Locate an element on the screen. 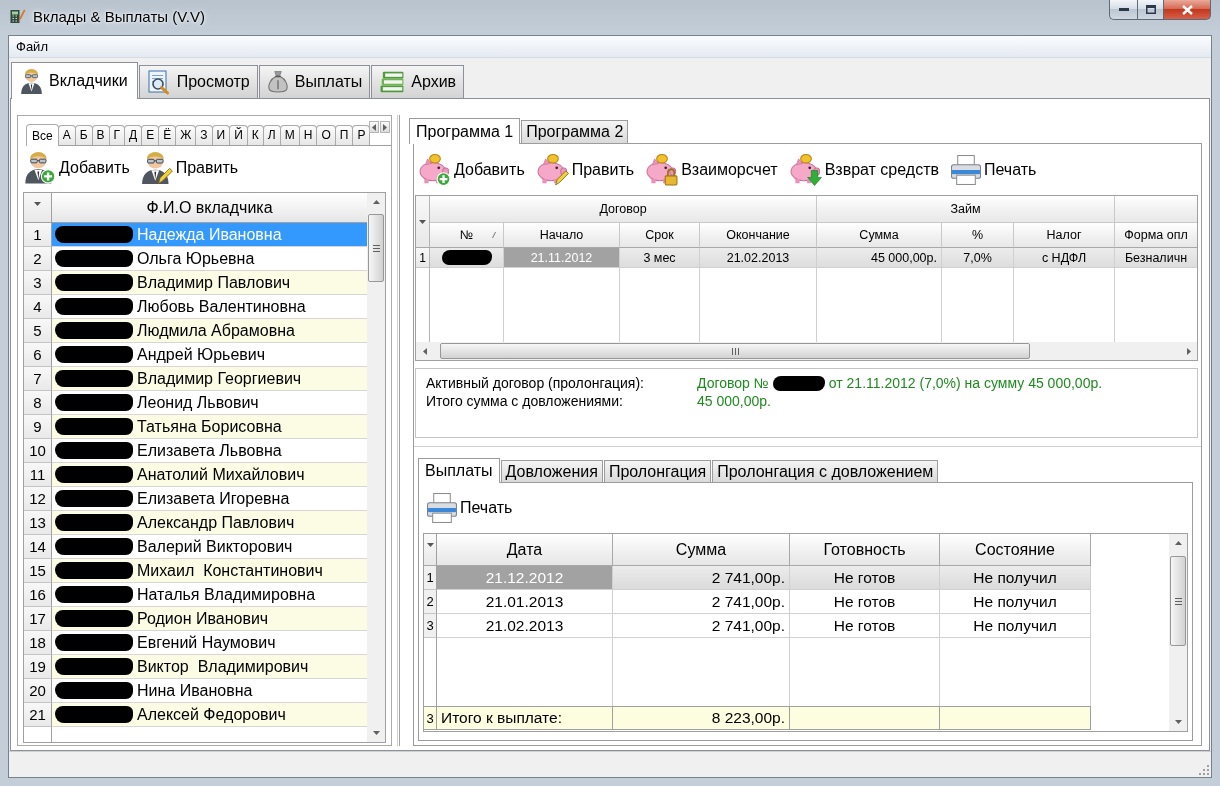 Image resolution: width=1220 pixels, height=786 pixels. table-row: 2 21.01.2013 2 741,00р. Не готов Не получил is located at coordinates (757, 602).